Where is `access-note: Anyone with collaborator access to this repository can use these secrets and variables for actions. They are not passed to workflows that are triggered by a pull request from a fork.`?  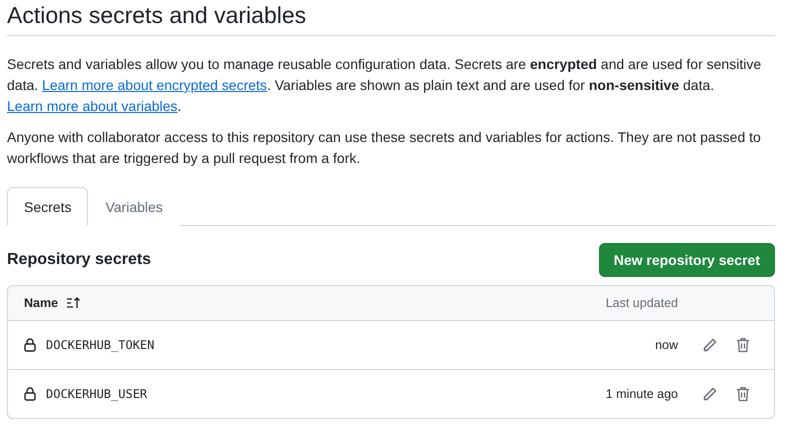 access-note: Anyone with collaborator access to this repository can use these secrets and variables for actions. They are not passed to workflows that are triggered by a pull request from a fork. is located at coordinates (384, 148).